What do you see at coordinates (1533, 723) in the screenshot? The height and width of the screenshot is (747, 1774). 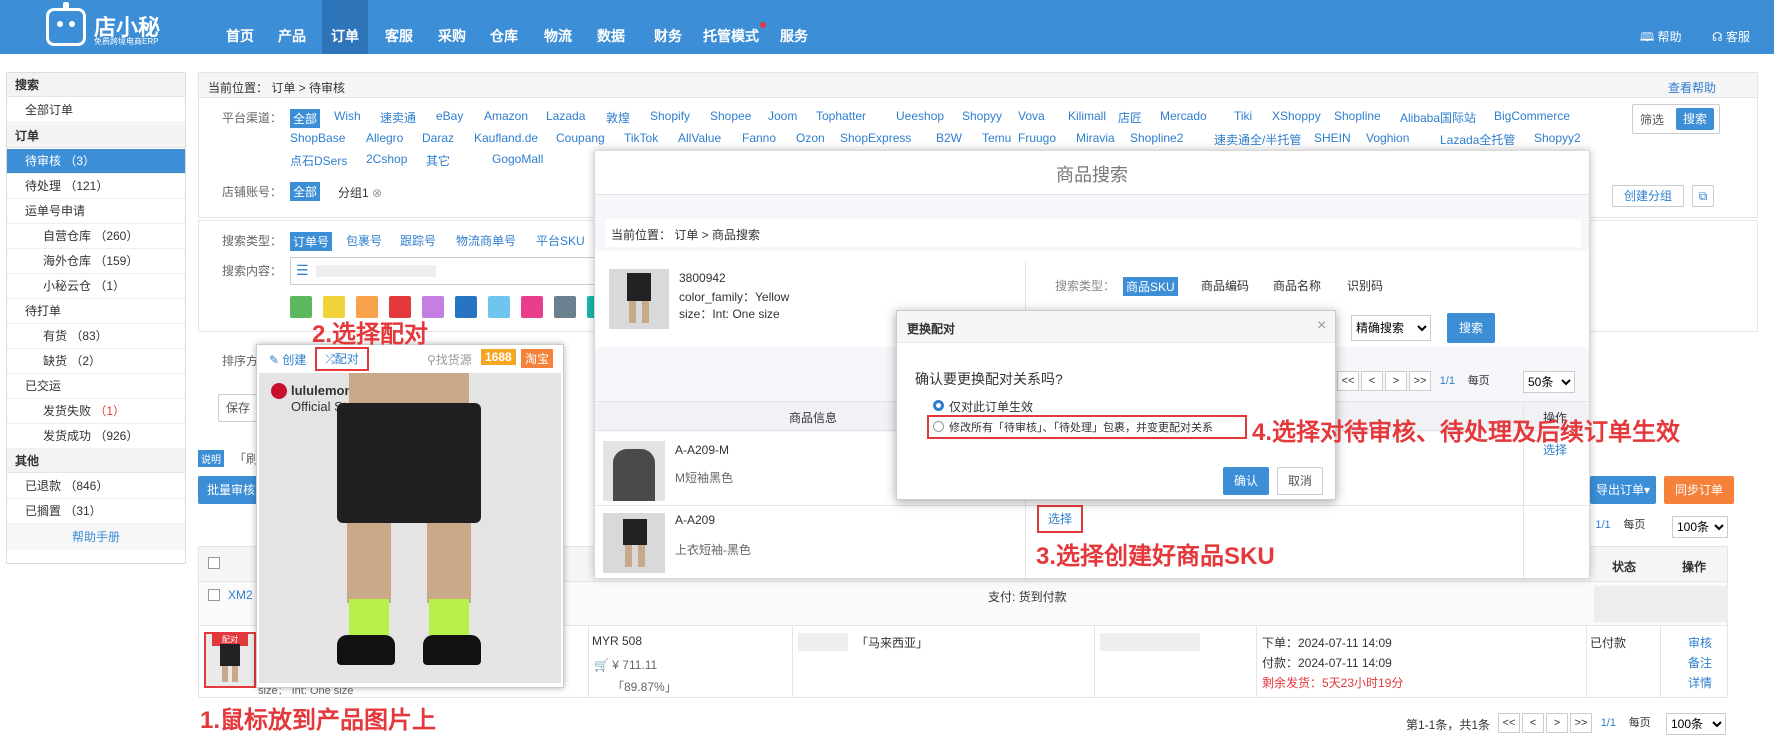 I see `prev-page-button: <` at bounding box center [1533, 723].